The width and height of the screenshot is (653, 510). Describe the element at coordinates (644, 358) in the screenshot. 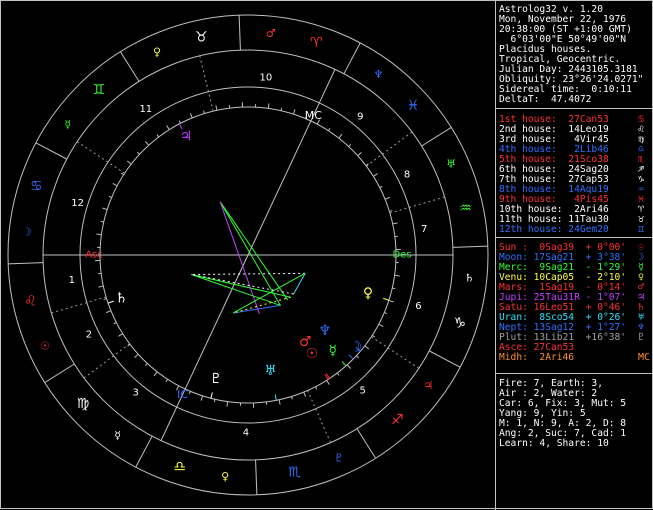

I see `planet-glyph-icon: MC` at that location.